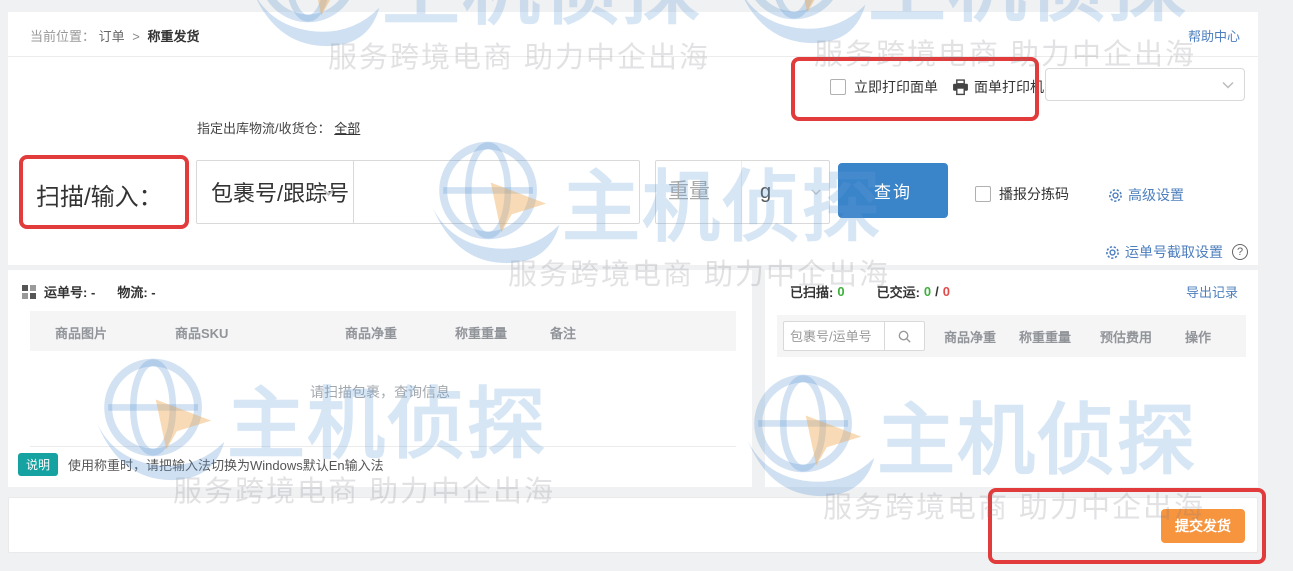 The height and width of the screenshot is (571, 1293). What do you see at coordinates (380, 392) in the screenshot?
I see `empty-state-text: 请扫描包裹，查询信息` at bounding box center [380, 392].